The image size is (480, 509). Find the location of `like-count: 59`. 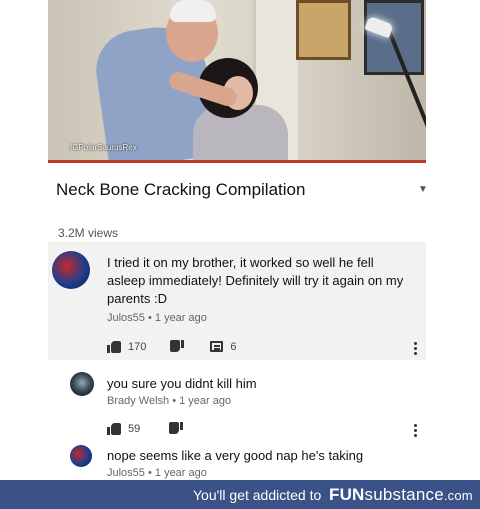

like-count: 59 is located at coordinates (134, 428).